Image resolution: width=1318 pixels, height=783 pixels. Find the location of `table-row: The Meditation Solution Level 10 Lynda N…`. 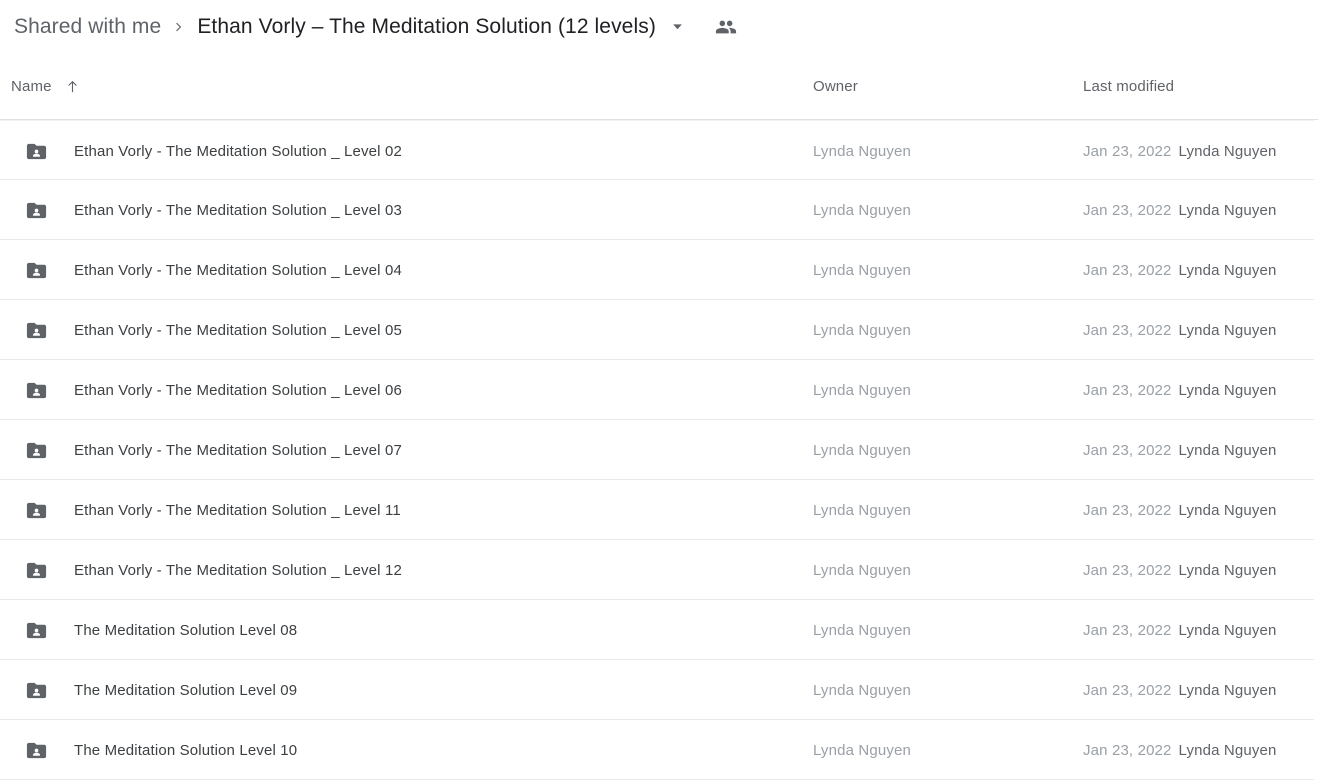

table-row: The Meditation Solution Level 10 Lynda N… is located at coordinates (657, 750).